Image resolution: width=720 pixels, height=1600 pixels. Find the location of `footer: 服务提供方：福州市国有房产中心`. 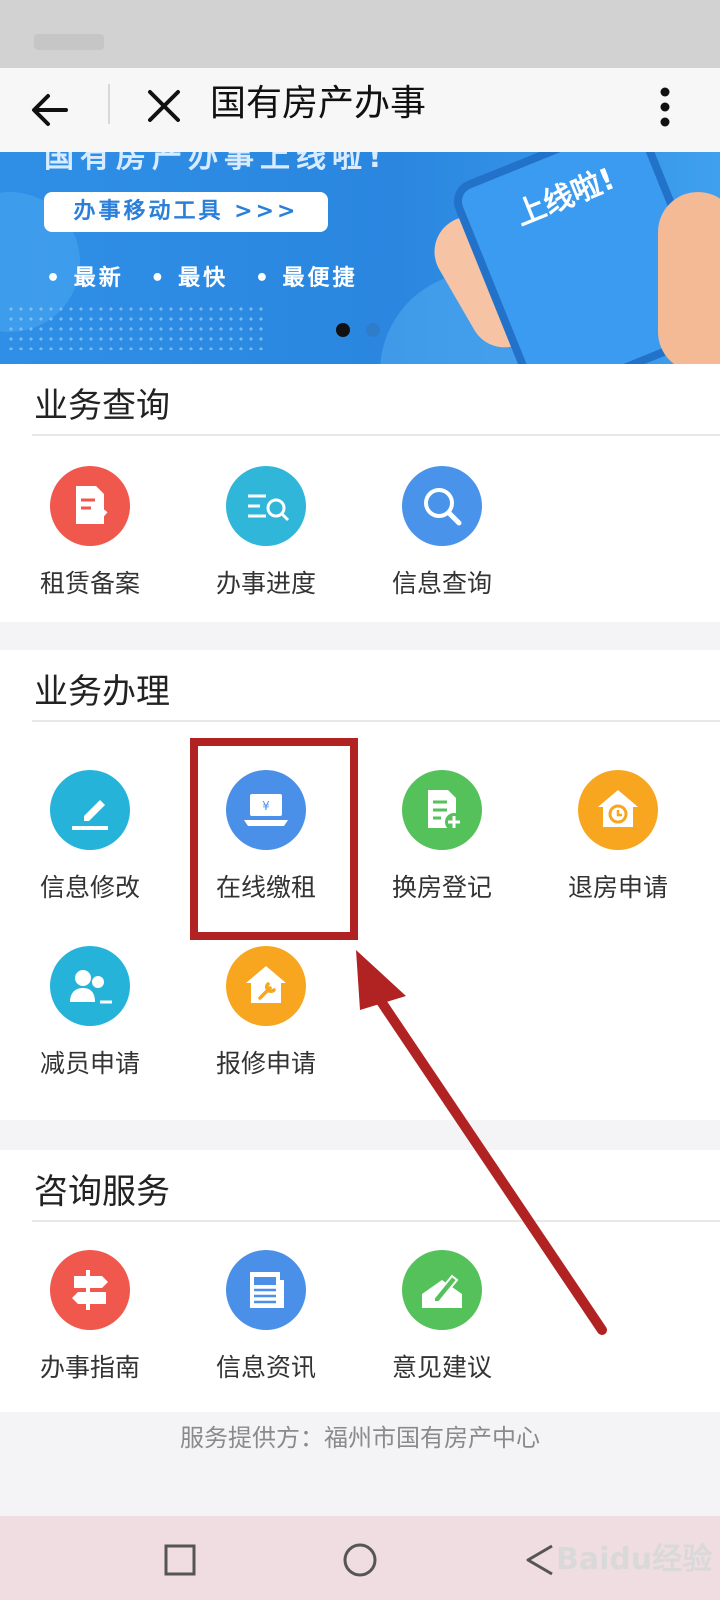

footer: 服务提供方：福州市国有房产中心 is located at coordinates (360, 1466).